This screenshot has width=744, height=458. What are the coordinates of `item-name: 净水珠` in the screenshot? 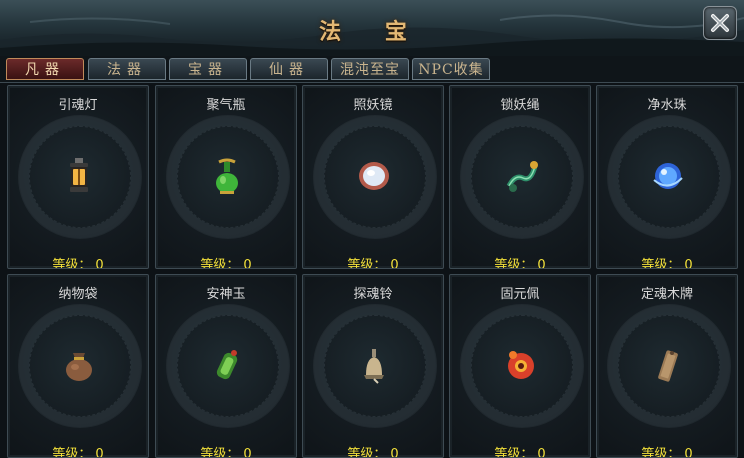 It's located at (667, 105).